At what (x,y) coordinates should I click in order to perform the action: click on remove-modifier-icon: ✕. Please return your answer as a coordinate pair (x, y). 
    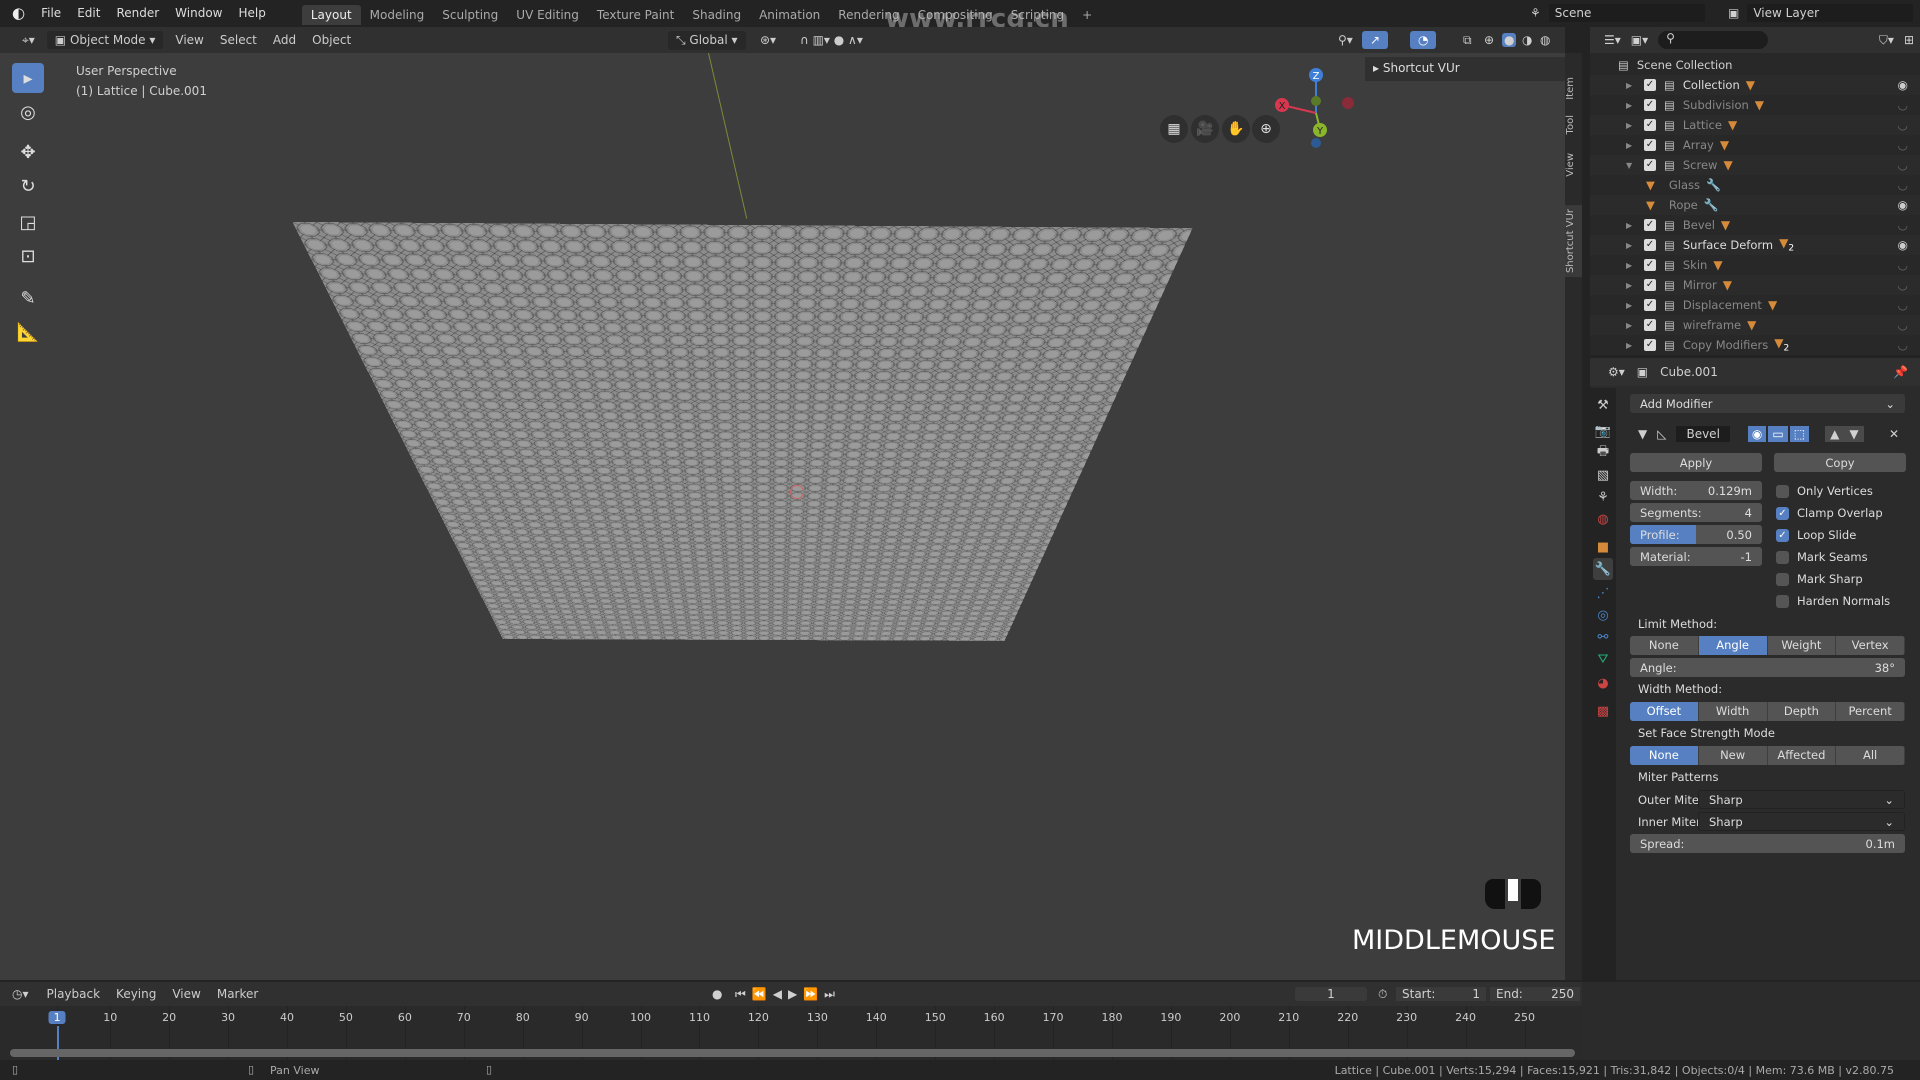
    Looking at the image, I should click on (1894, 434).